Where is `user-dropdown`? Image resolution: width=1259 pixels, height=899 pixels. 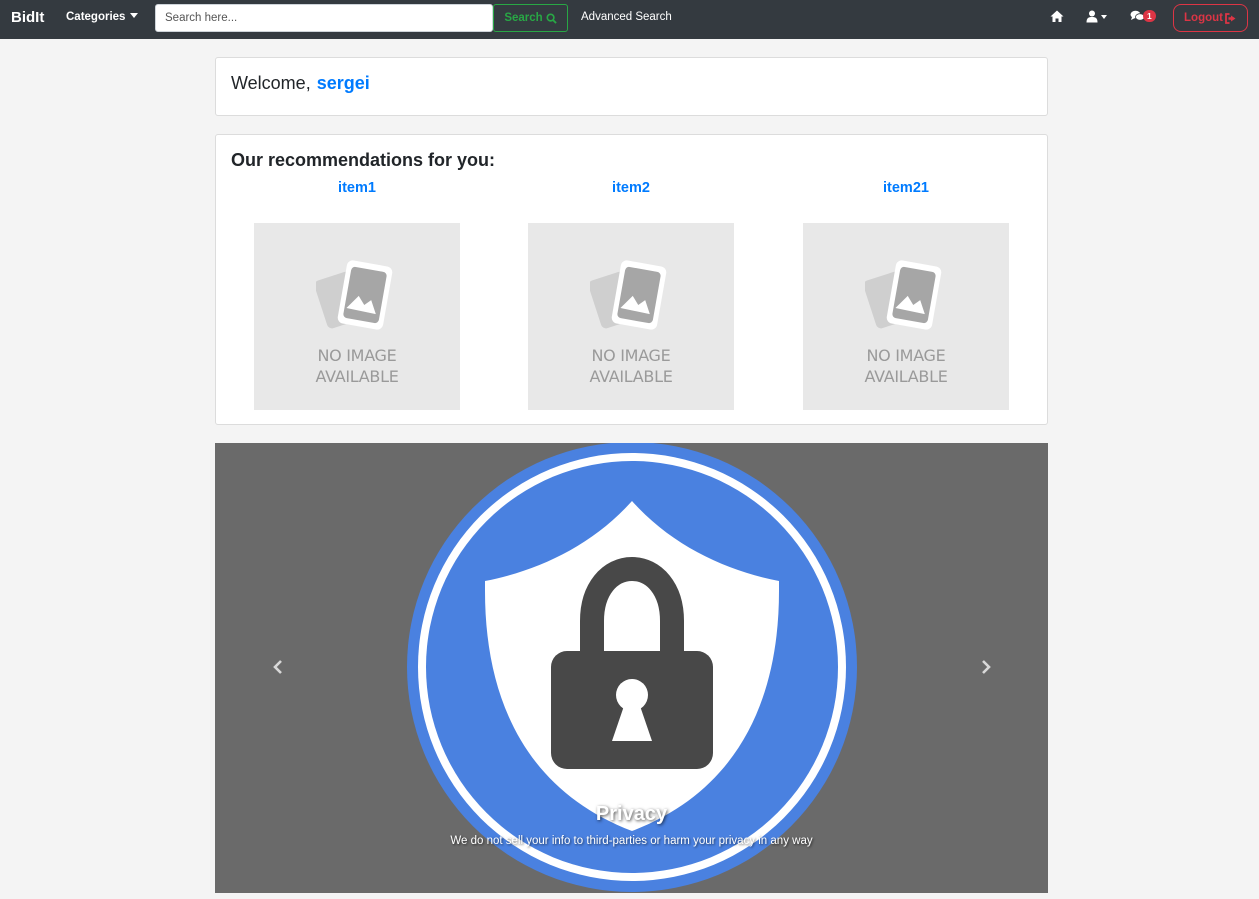
user-dropdown is located at coordinates (1096, 16).